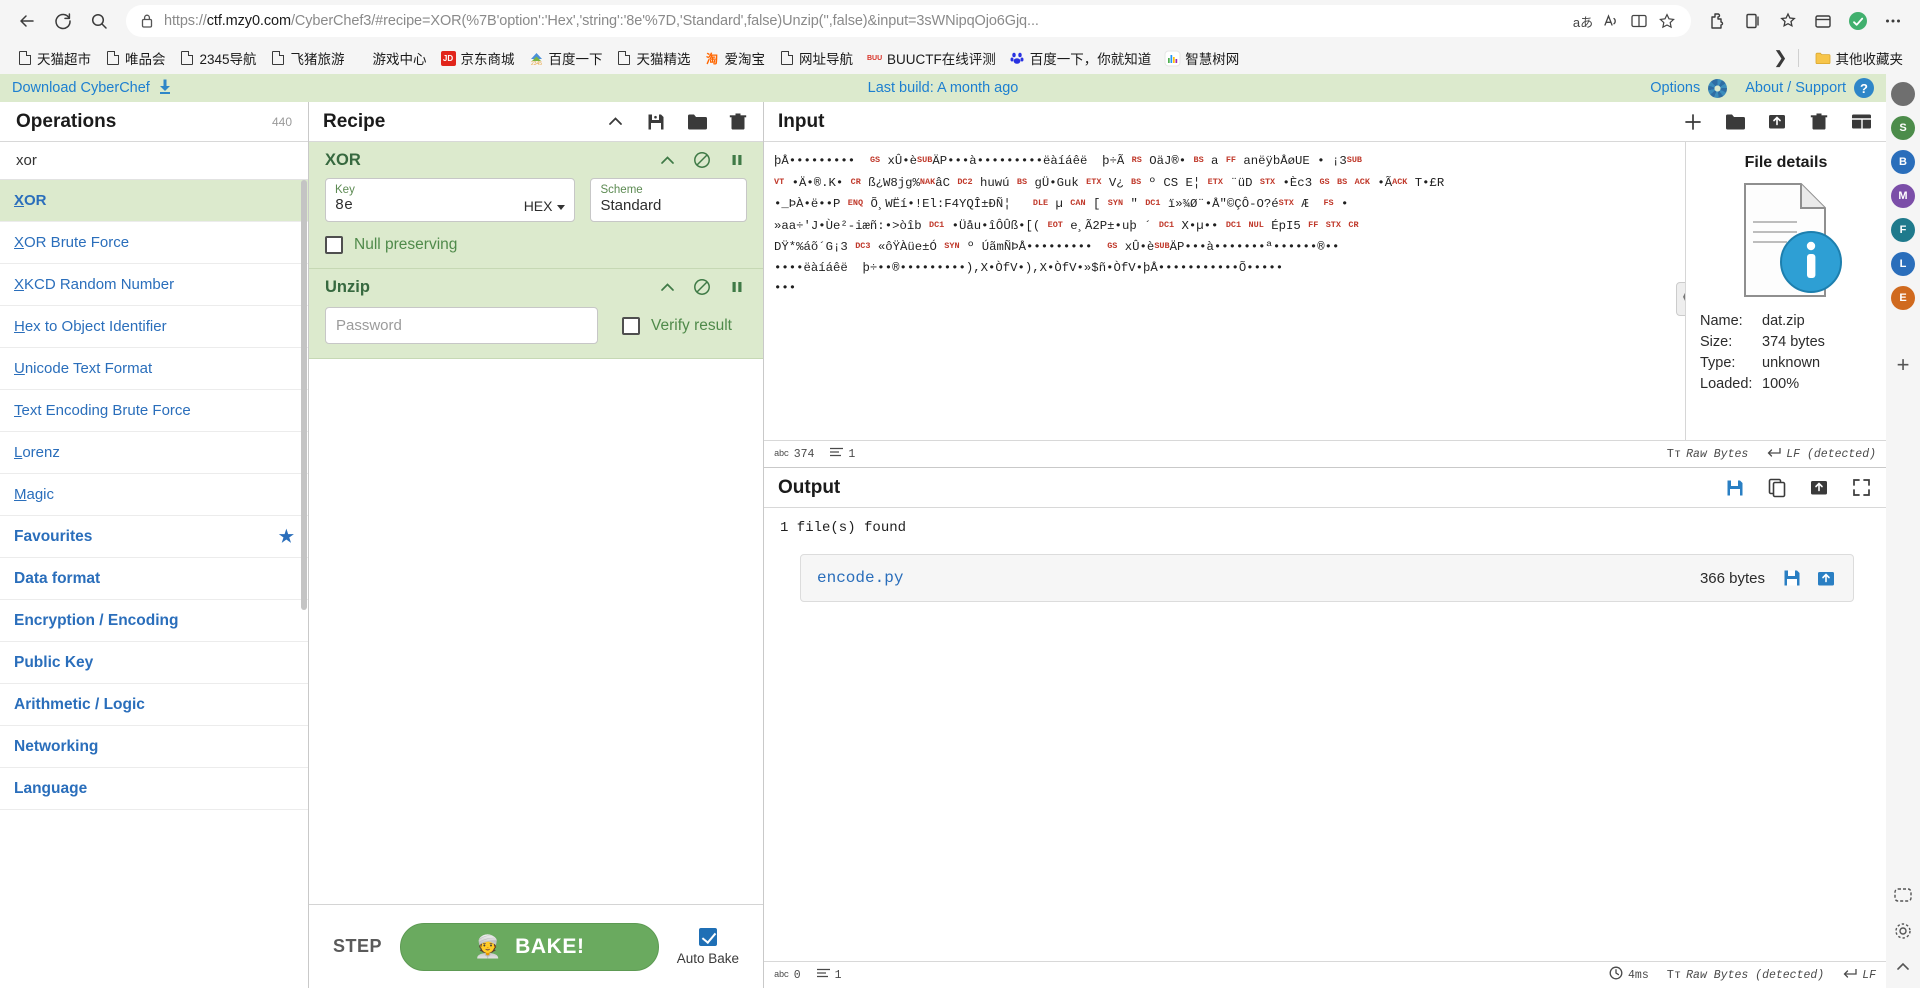 The image size is (1920, 988). What do you see at coordinates (1777, 122) in the screenshot?
I see `open-file-icon` at bounding box center [1777, 122].